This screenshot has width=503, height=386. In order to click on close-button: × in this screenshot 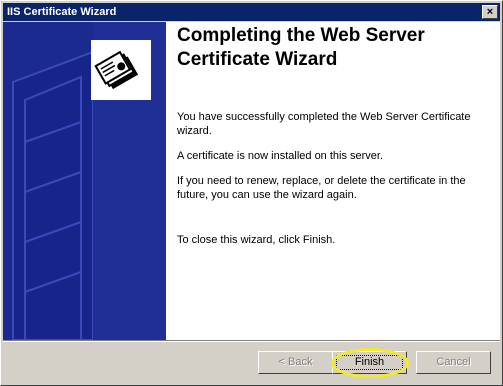, I will do `click(490, 12)`.